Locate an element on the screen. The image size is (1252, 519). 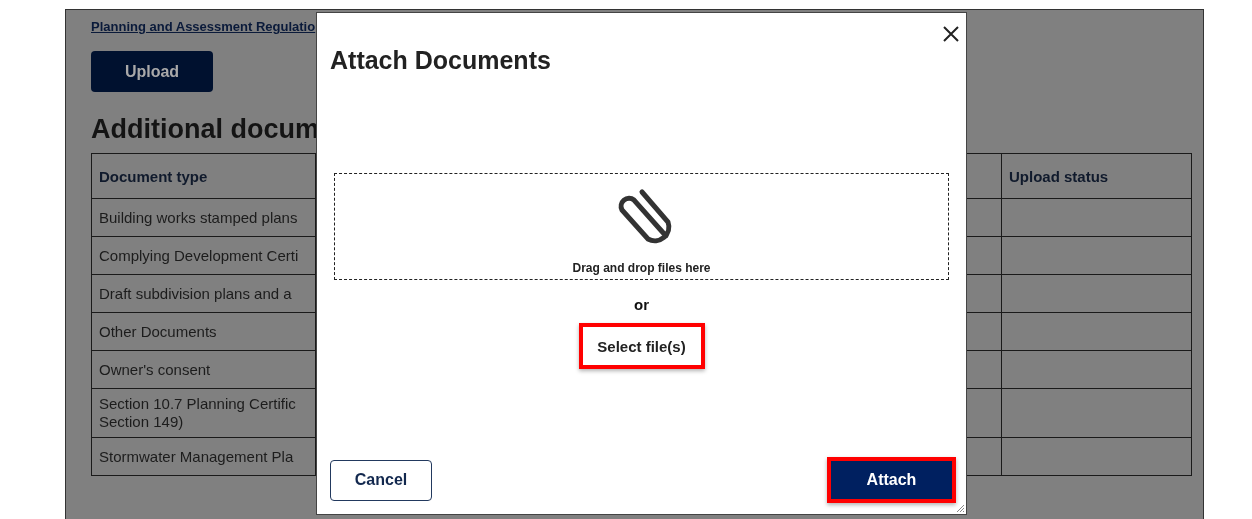
regulation-link: Planning and Assessment Regulatio is located at coordinates (203, 26).